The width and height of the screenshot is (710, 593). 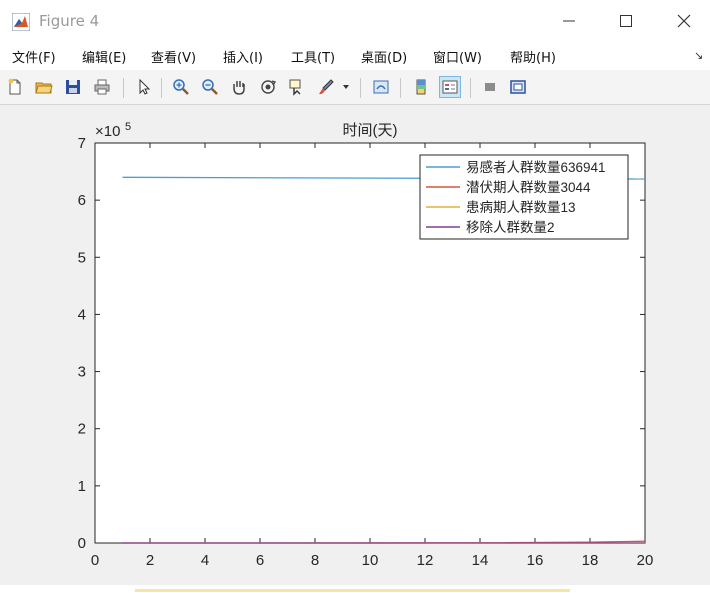 What do you see at coordinates (15, 87) in the screenshot?
I see `new-figure-icon` at bounding box center [15, 87].